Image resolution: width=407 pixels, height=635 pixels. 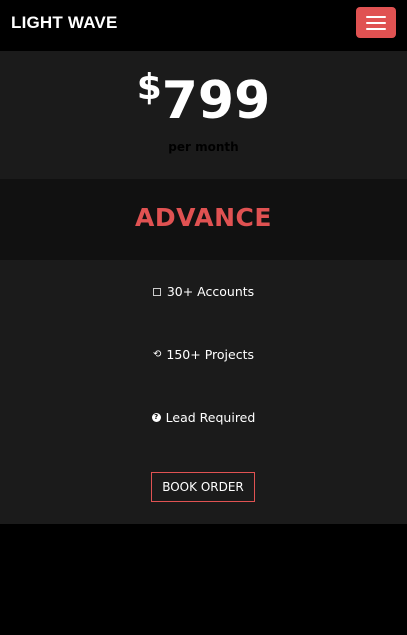 What do you see at coordinates (210, 417) in the screenshot?
I see `feature-label: Lead Required` at bounding box center [210, 417].